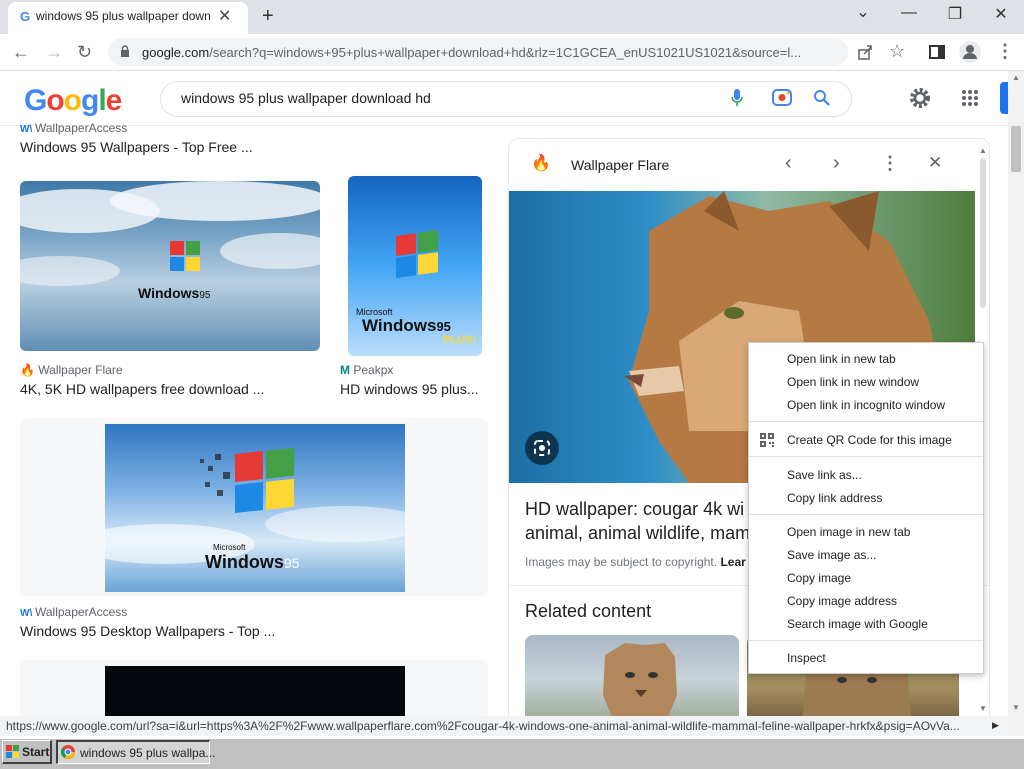  What do you see at coordinates (857, 624) in the screenshot?
I see `menu-search-image-google: Search image with Google` at bounding box center [857, 624].